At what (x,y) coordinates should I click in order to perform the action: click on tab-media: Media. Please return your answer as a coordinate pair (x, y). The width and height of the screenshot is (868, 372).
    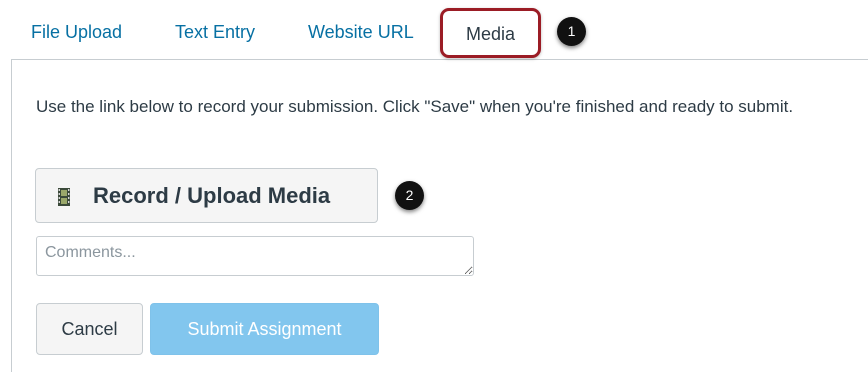
    Looking at the image, I should click on (490, 33).